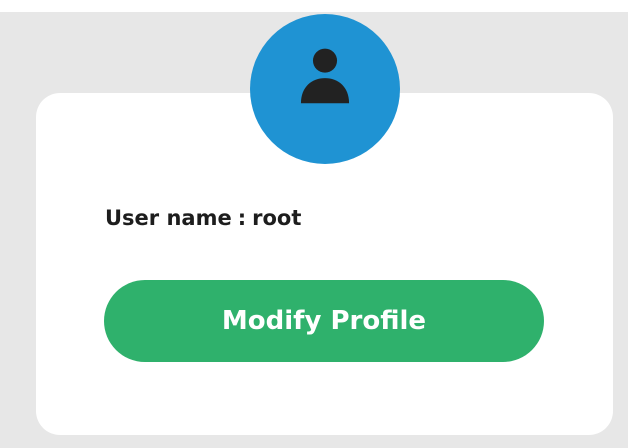 Image resolution: width=628 pixels, height=448 pixels. I want to click on username-label: User name, so click(168, 218).